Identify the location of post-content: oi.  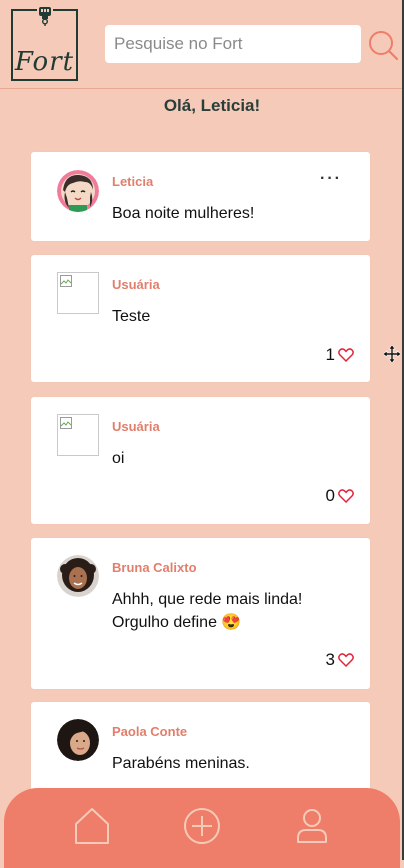
(118, 458).